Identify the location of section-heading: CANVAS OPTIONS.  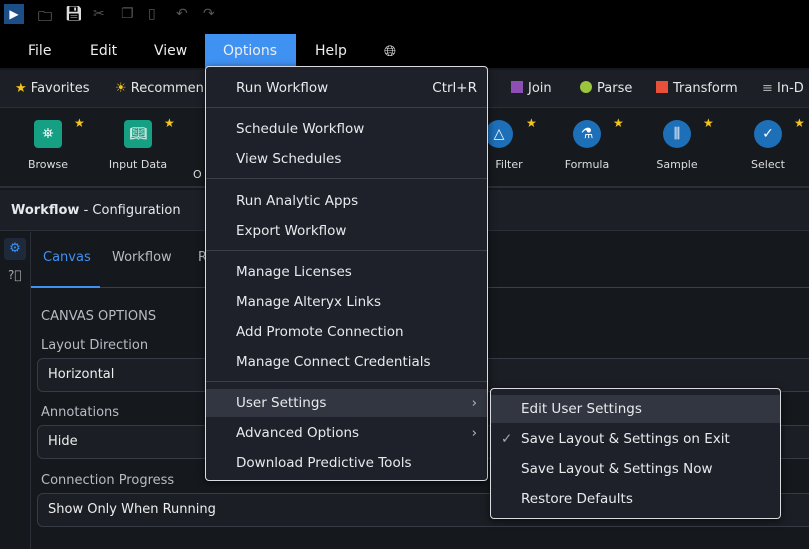
(99, 316).